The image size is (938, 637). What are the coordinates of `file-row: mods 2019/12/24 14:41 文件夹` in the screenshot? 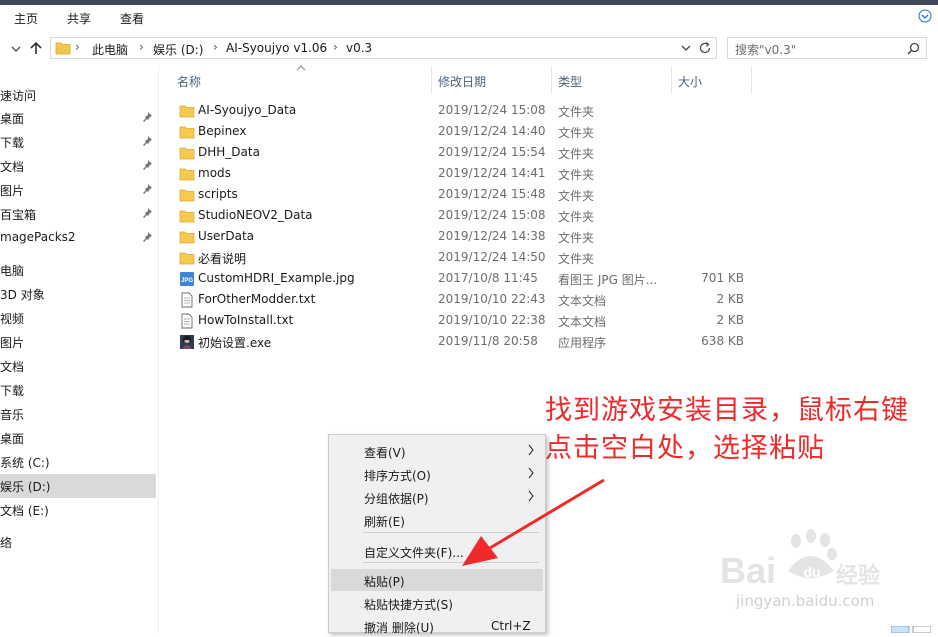 It's located at (467, 173).